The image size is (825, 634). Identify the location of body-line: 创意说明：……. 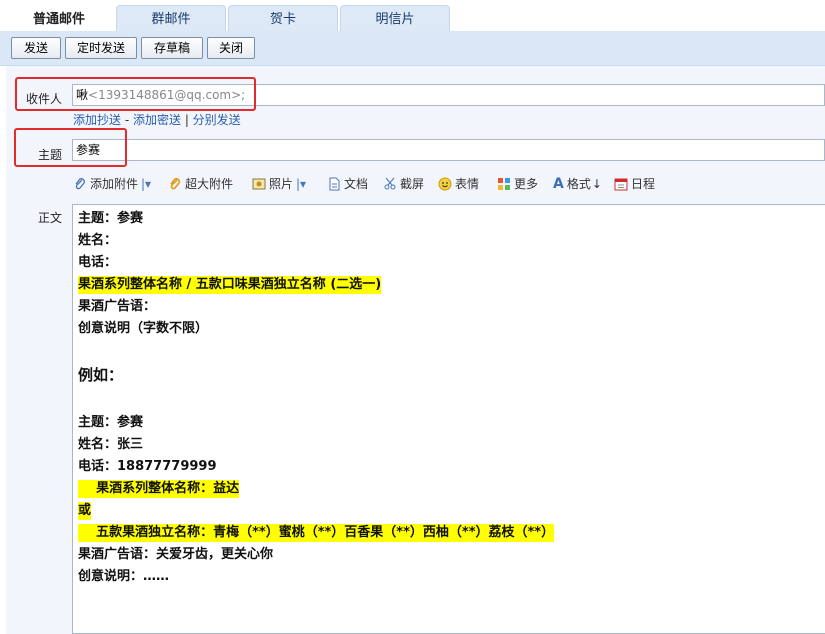
(124, 576).